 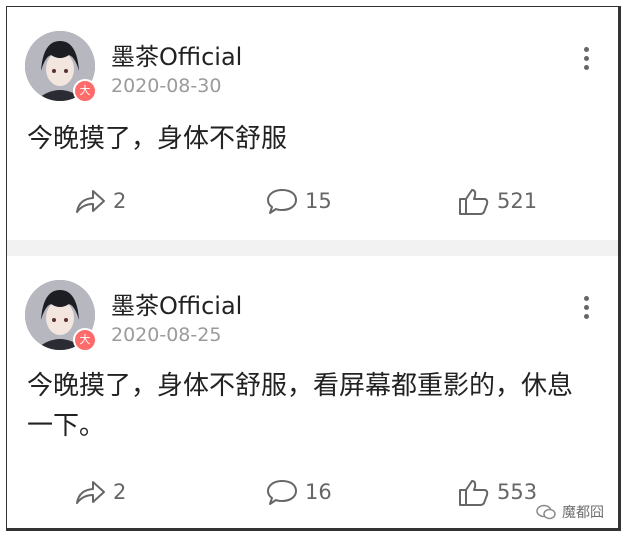 I want to click on post-text: 今晚摸了，身体不舒服，看屏幕都重影的，休息一下。, so click(x=300, y=406).